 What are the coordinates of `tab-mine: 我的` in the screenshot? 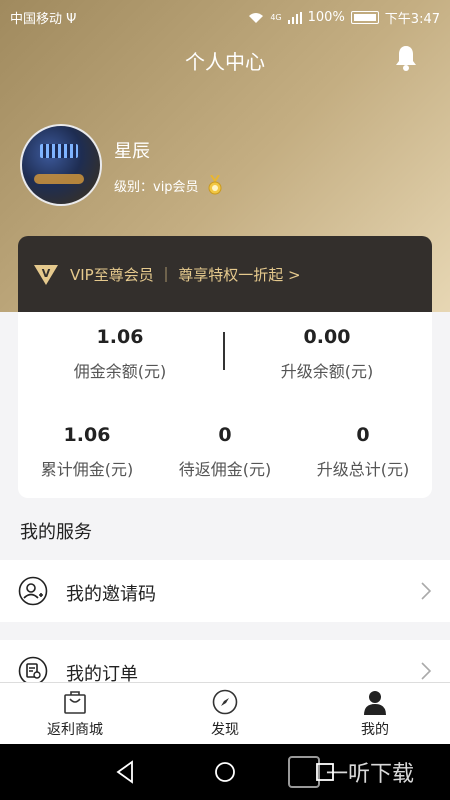 It's located at (375, 714).